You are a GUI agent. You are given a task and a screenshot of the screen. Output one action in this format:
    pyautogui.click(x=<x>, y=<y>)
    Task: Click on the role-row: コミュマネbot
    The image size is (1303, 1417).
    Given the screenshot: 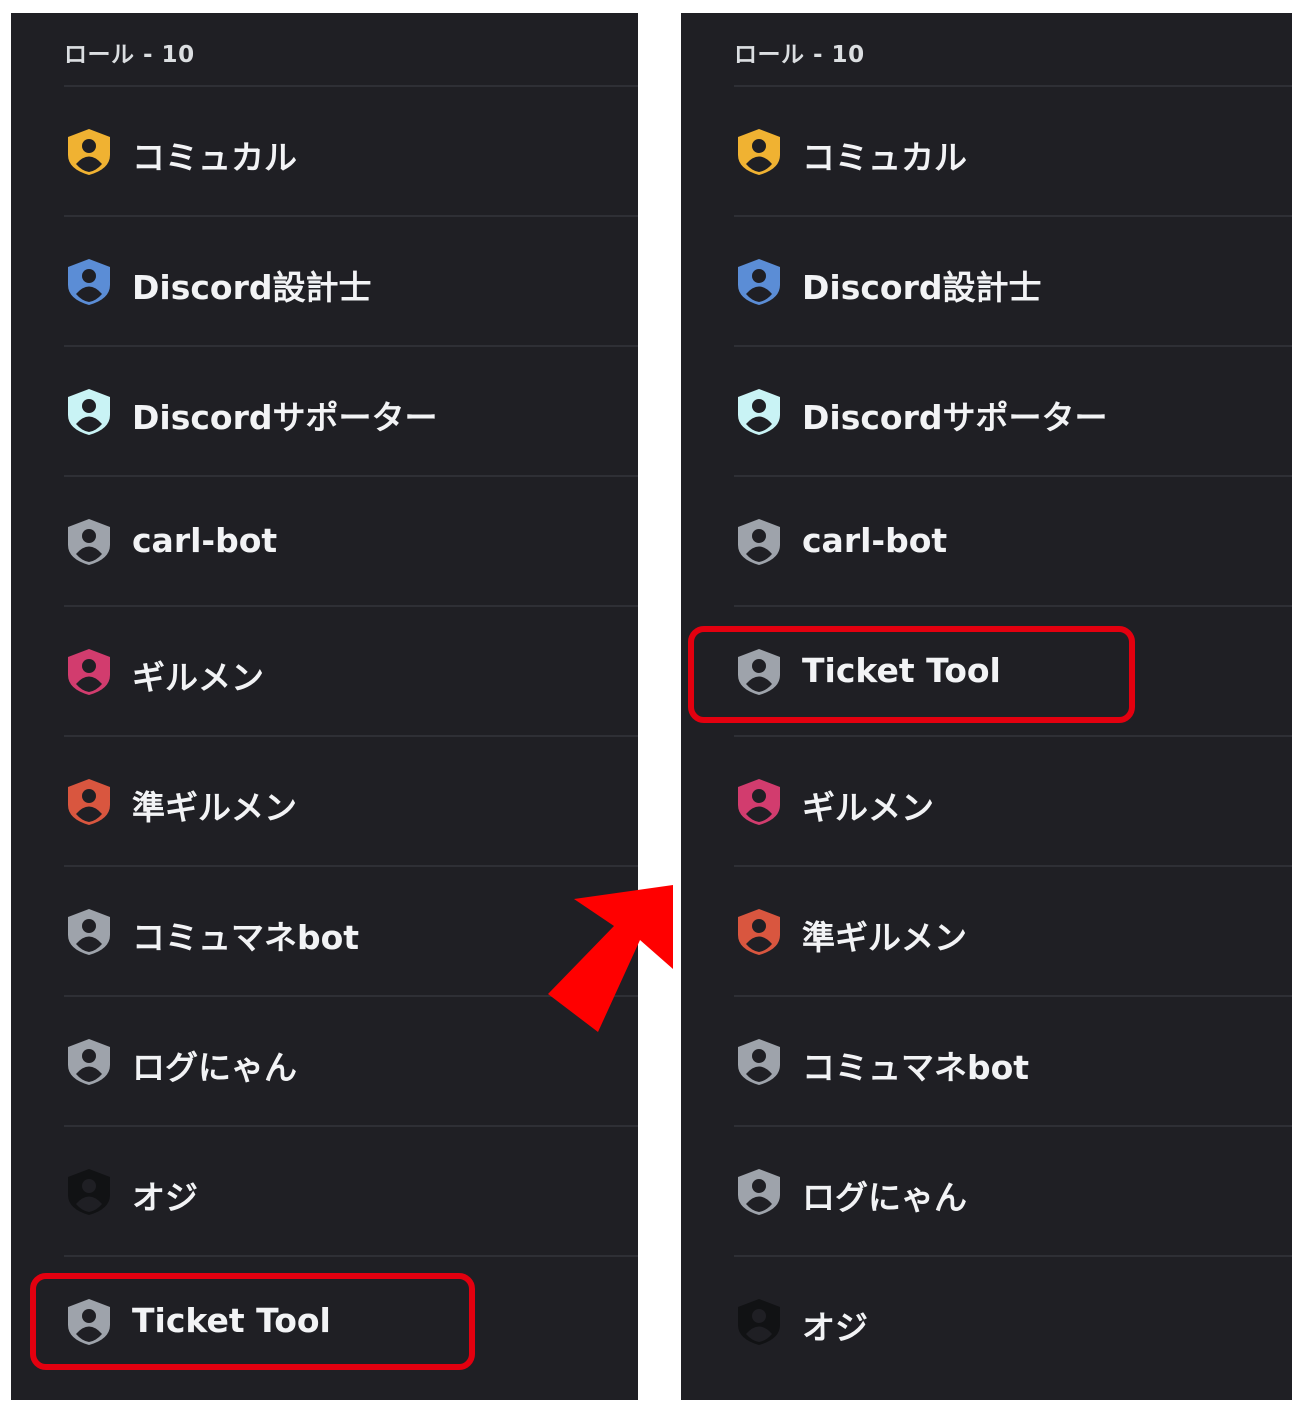 What is the action you would take?
    pyautogui.click(x=1013, y=1060)
    